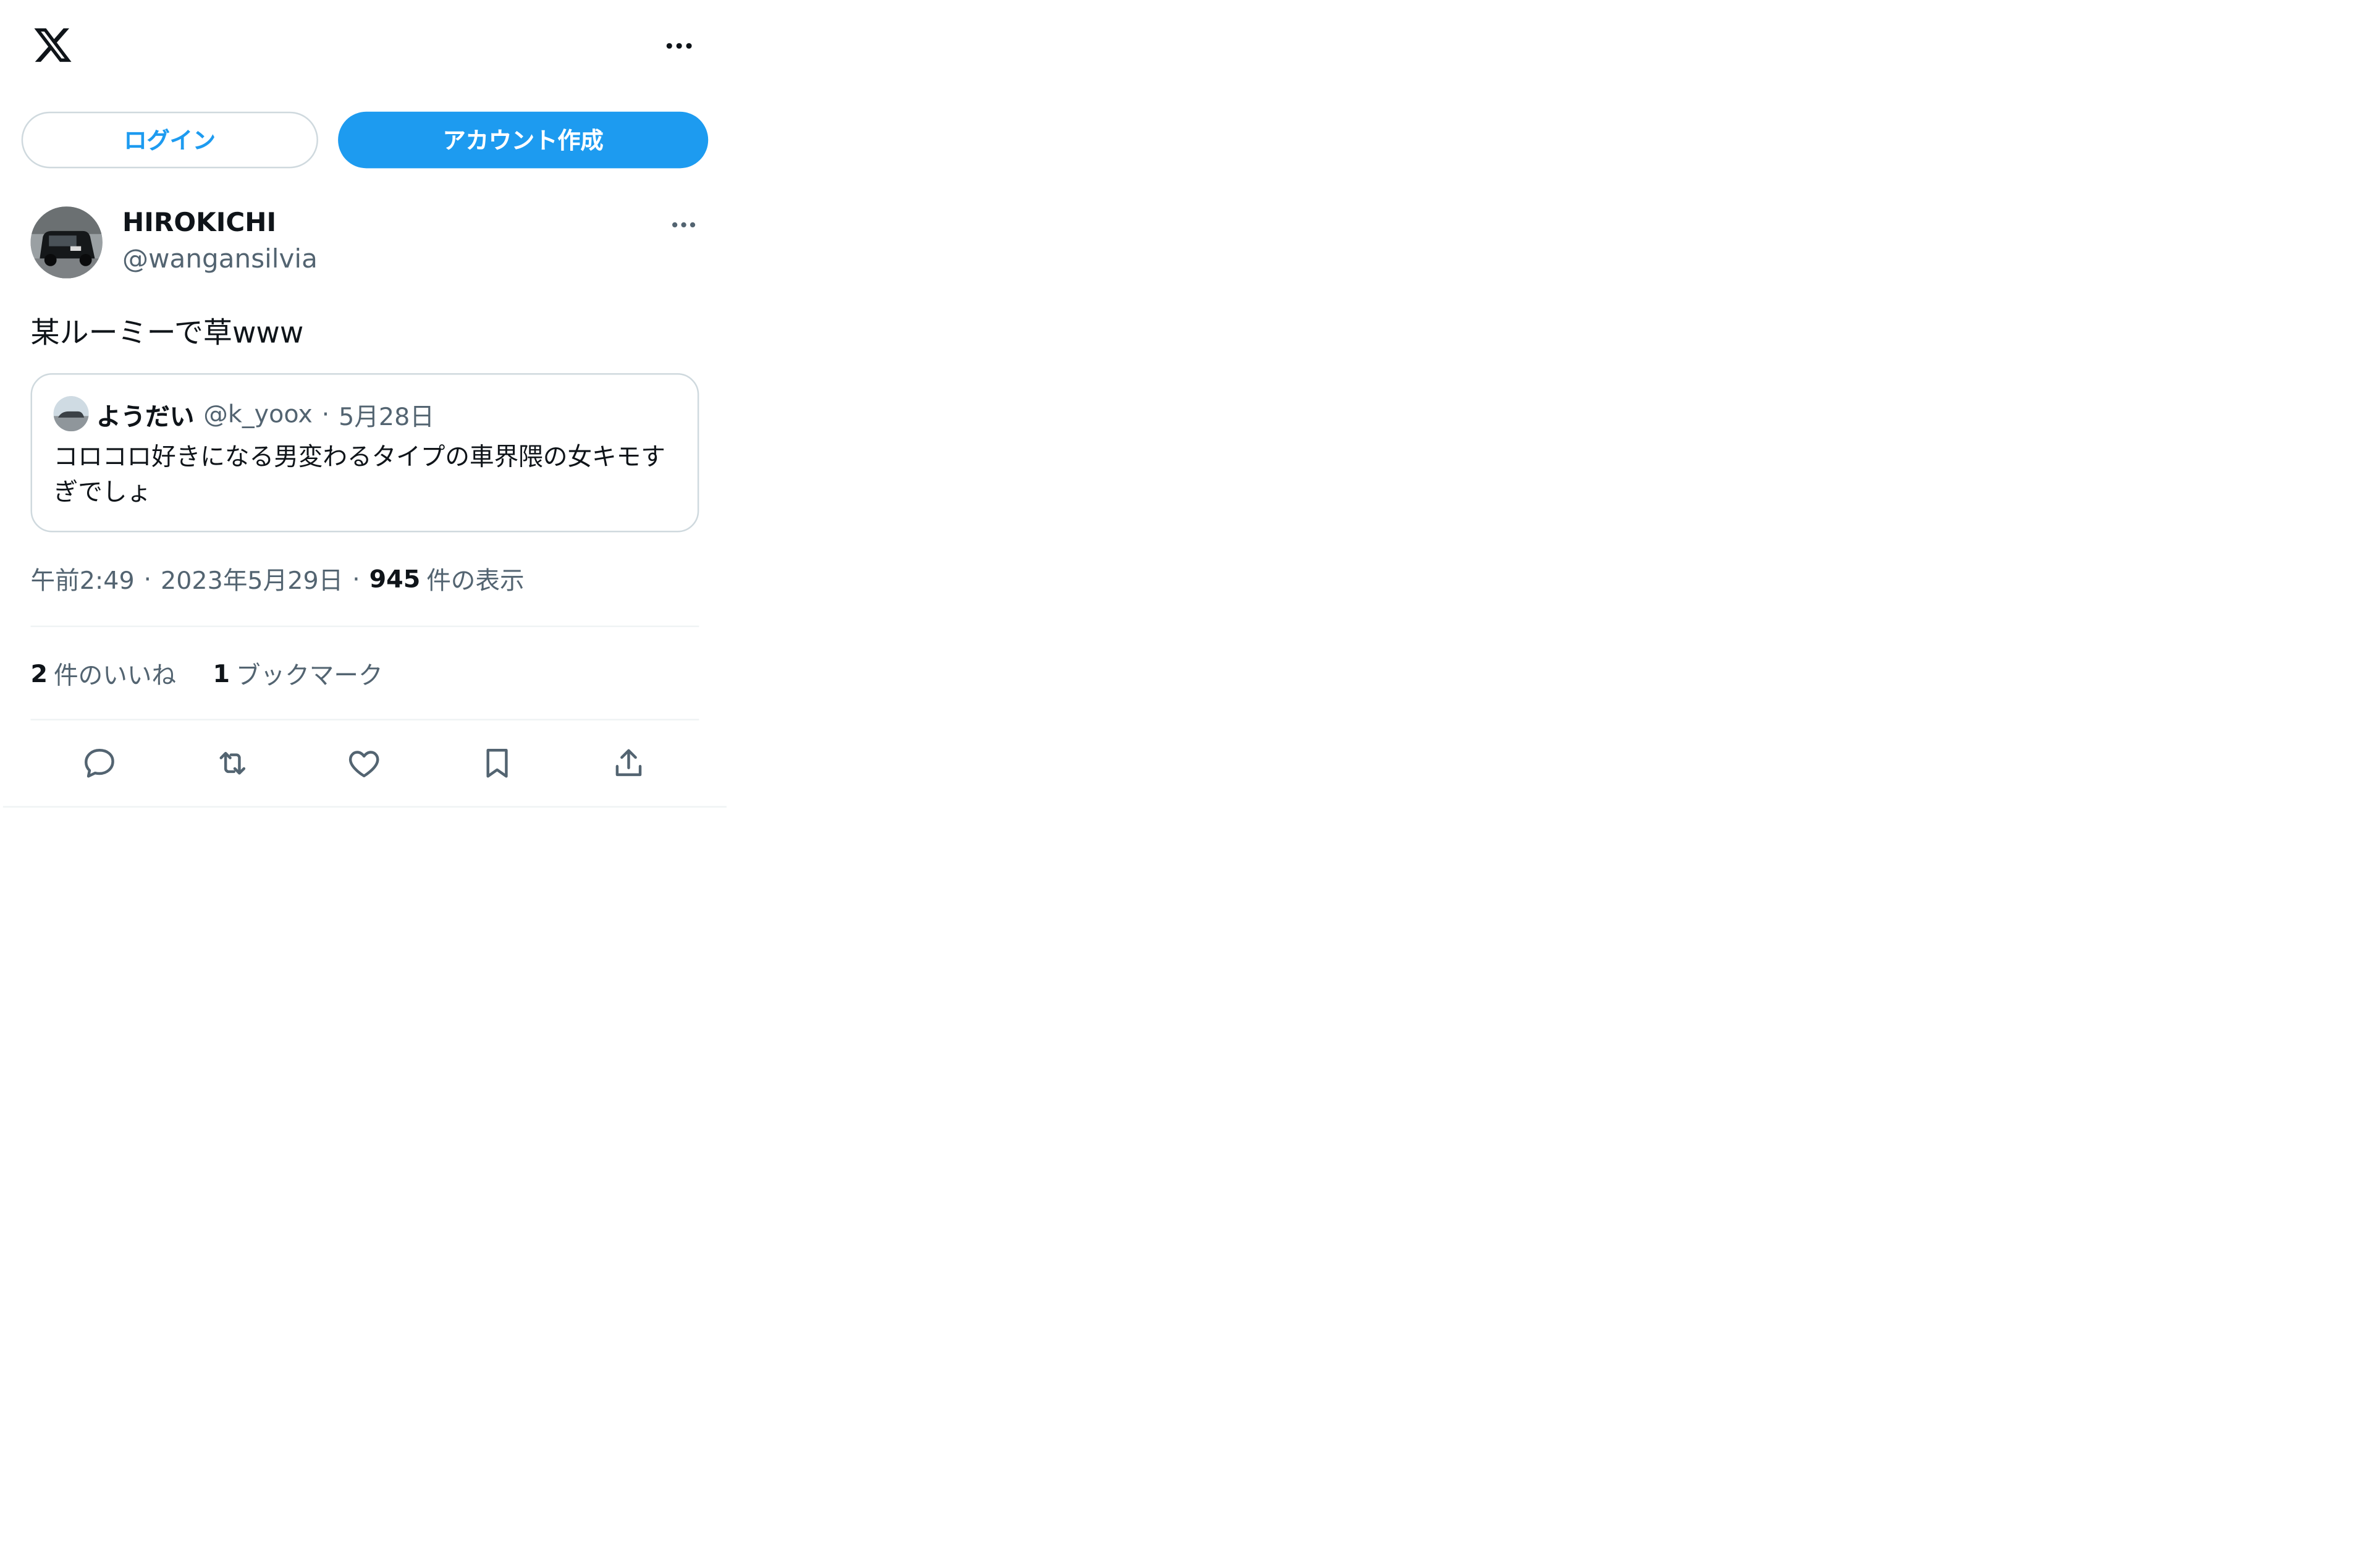 The width and height of the screenshot is (2380, 1565). I want to click on quote-text: コロコロ好きになる男変わるタイプの車界隈の女キモすぎでしょ, so click(359, 474).